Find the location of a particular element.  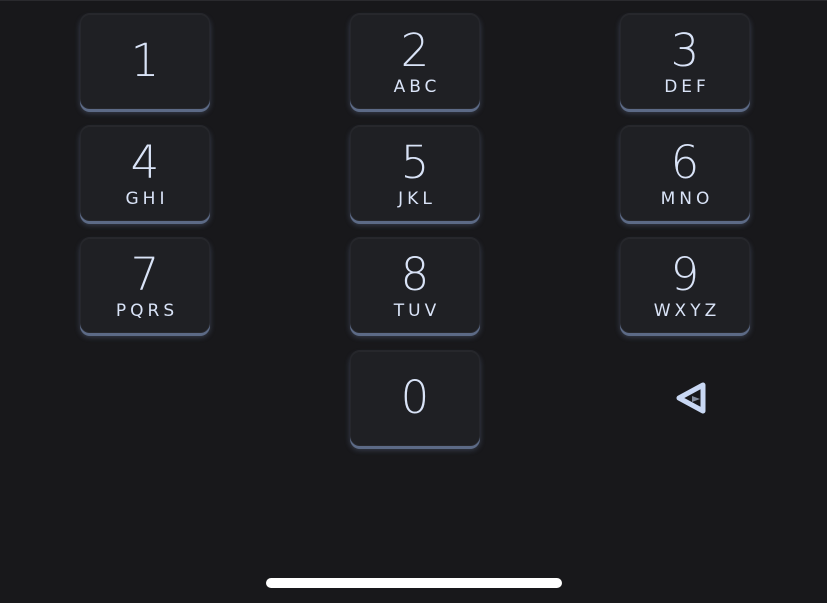

key-letters: WXYZ is located at coordinates (687, 311).